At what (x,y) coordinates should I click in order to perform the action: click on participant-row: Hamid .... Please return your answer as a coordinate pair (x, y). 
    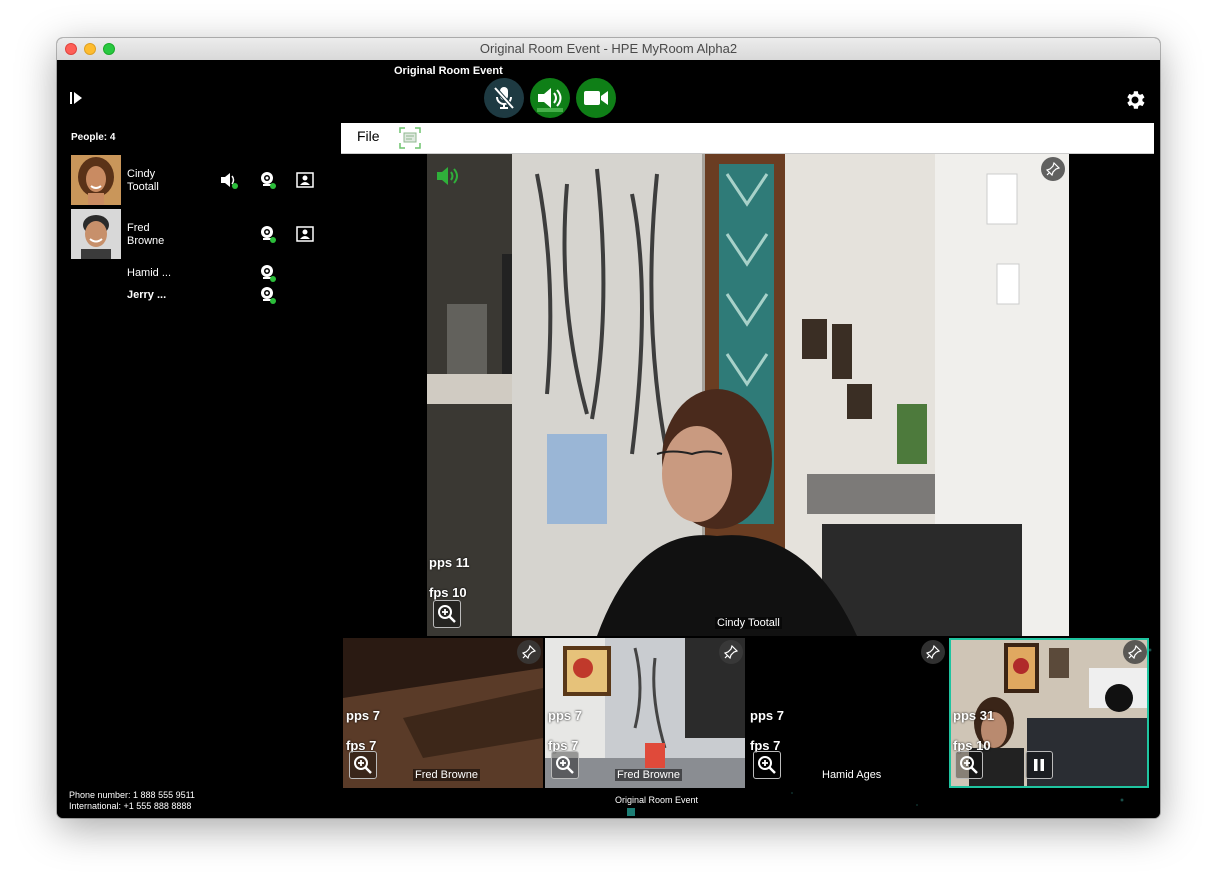
    Looking at the image, I should click on (201, 274).